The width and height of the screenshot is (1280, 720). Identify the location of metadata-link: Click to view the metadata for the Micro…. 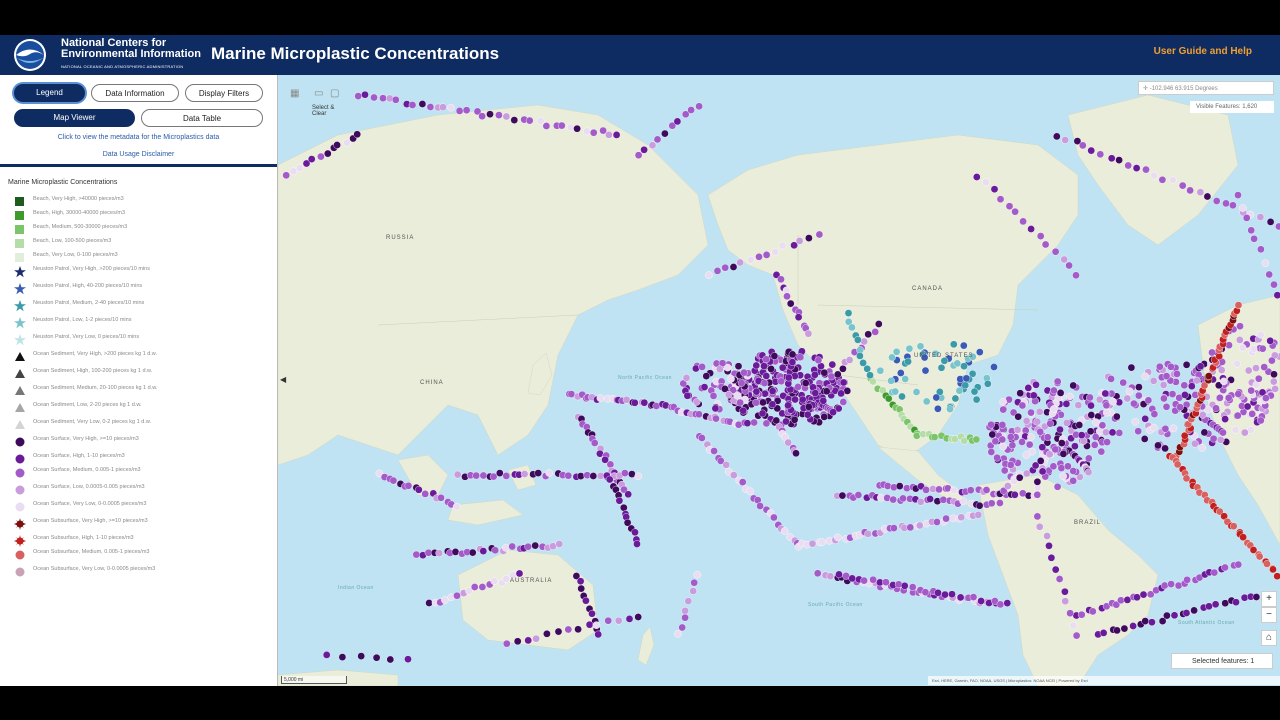
(138, 137).